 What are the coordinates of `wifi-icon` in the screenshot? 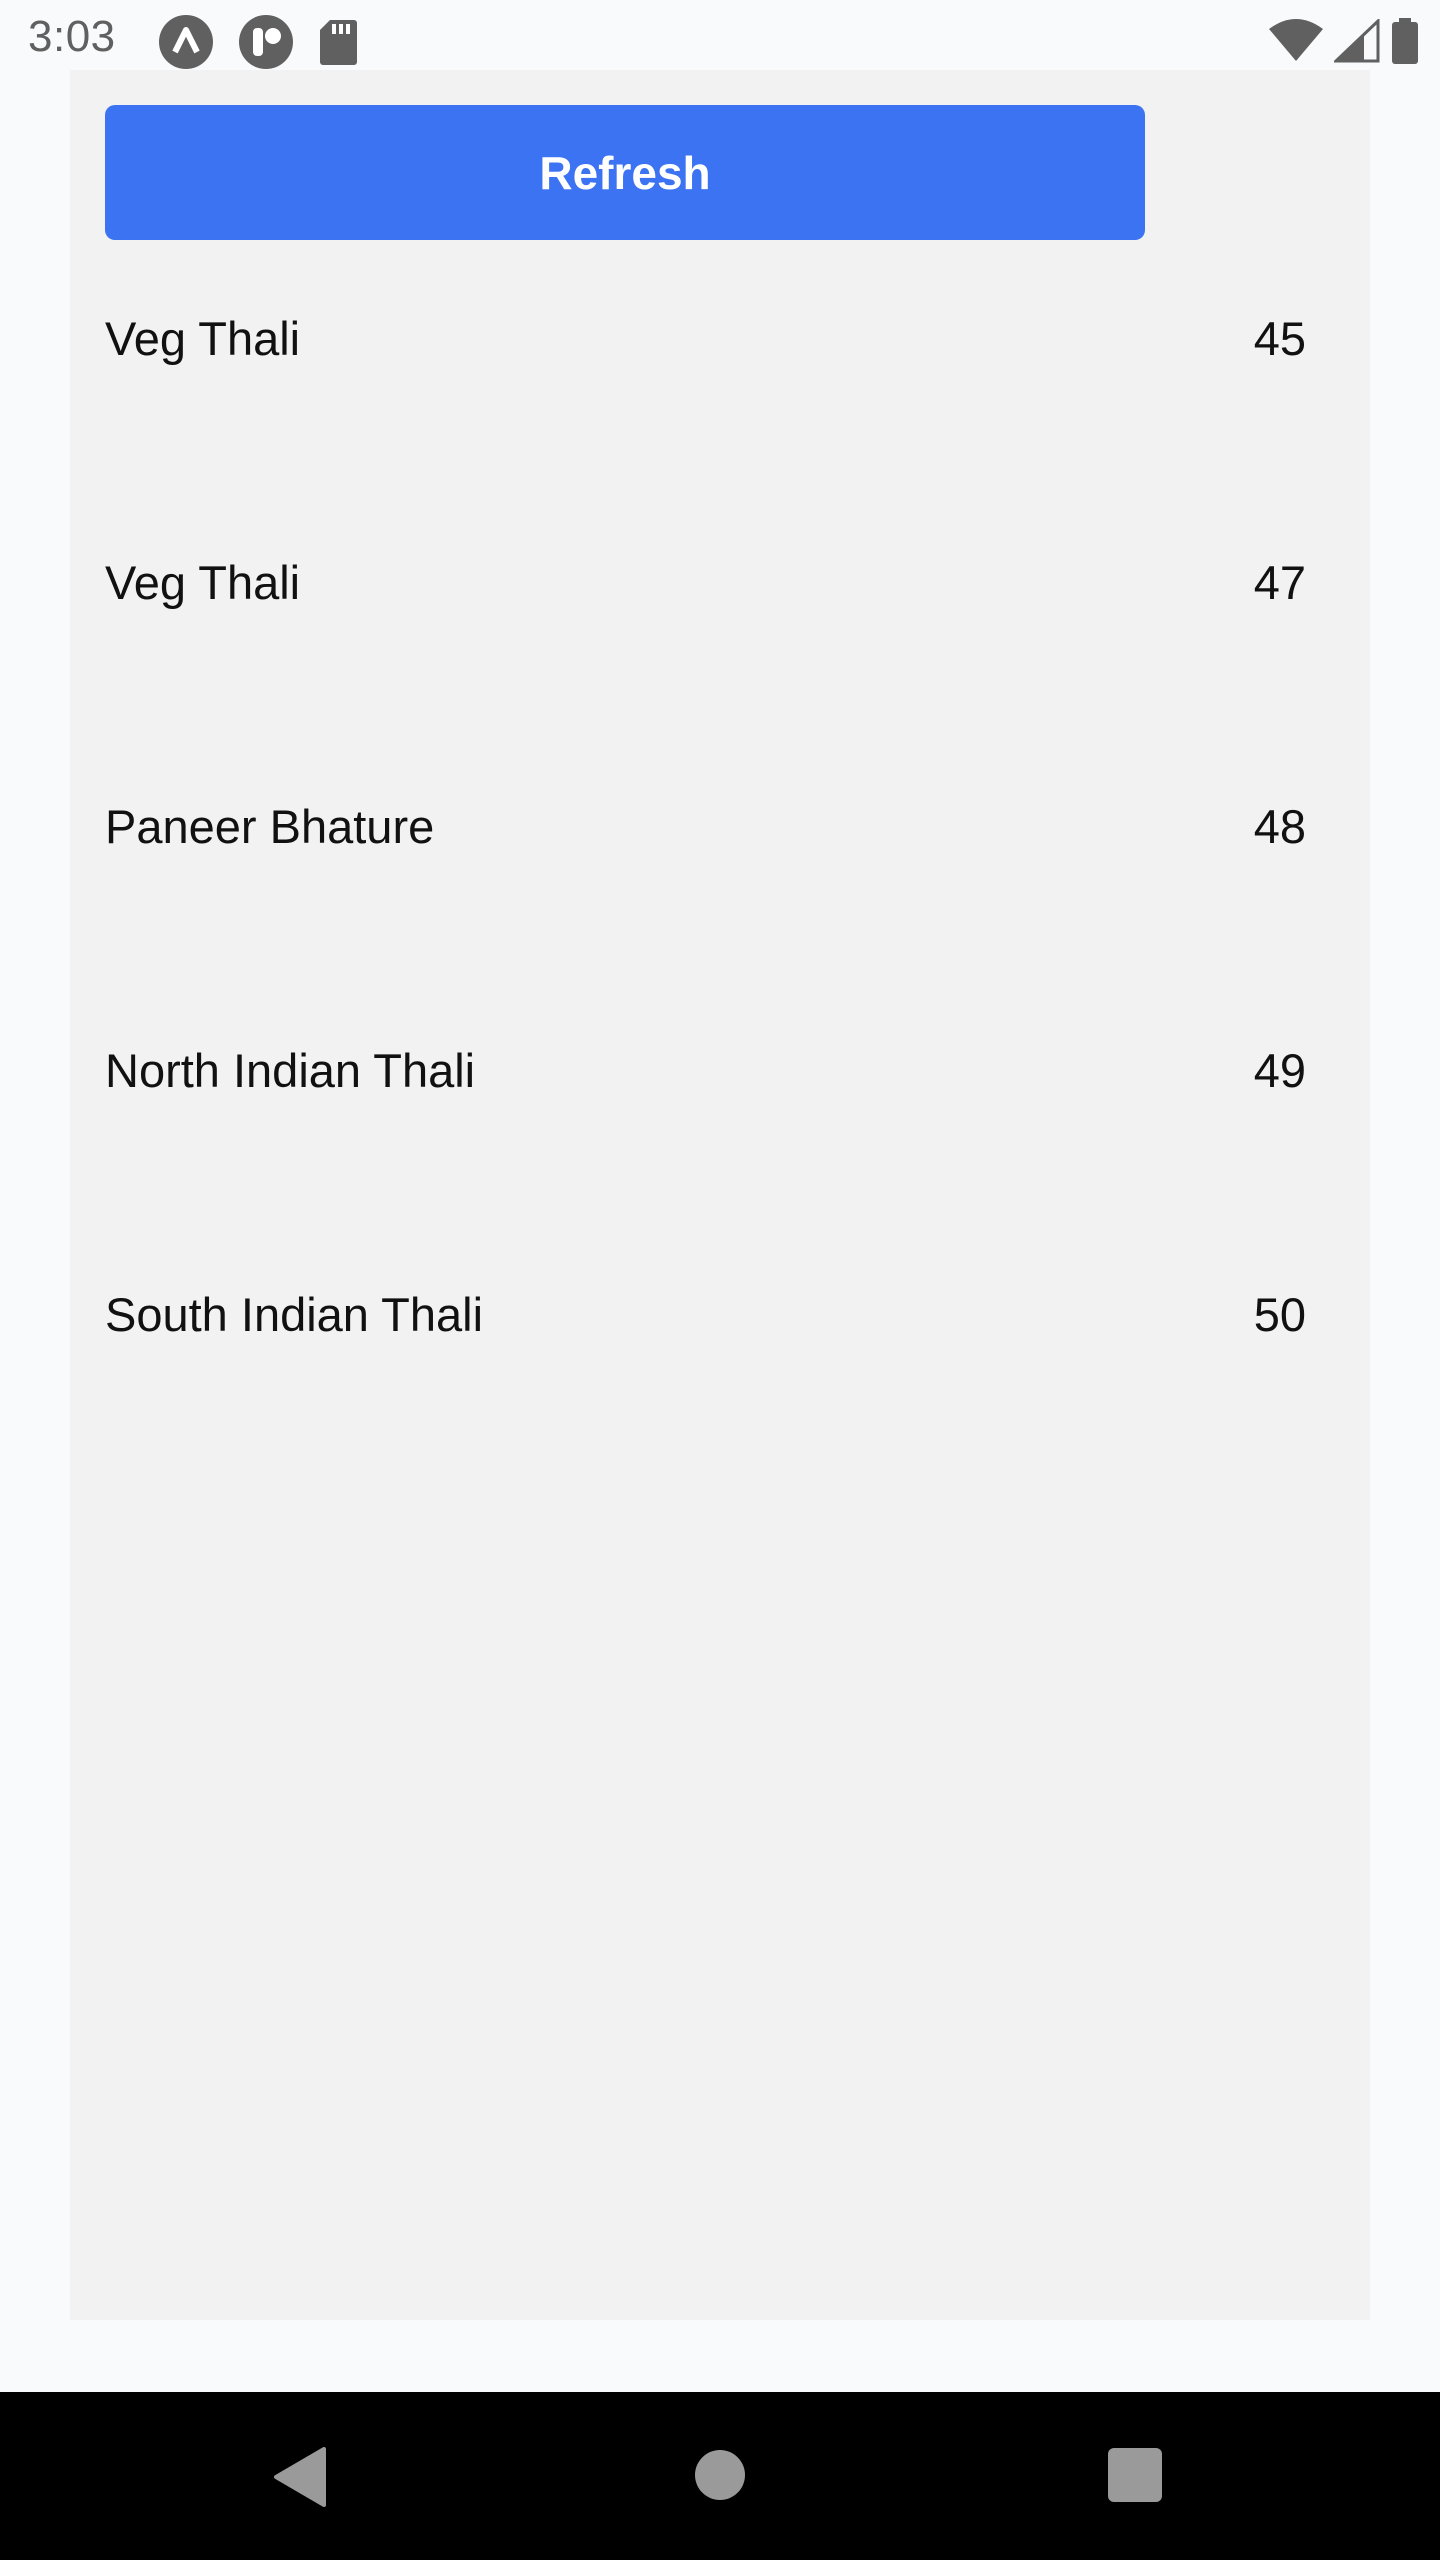 It's located at (1296, 41).